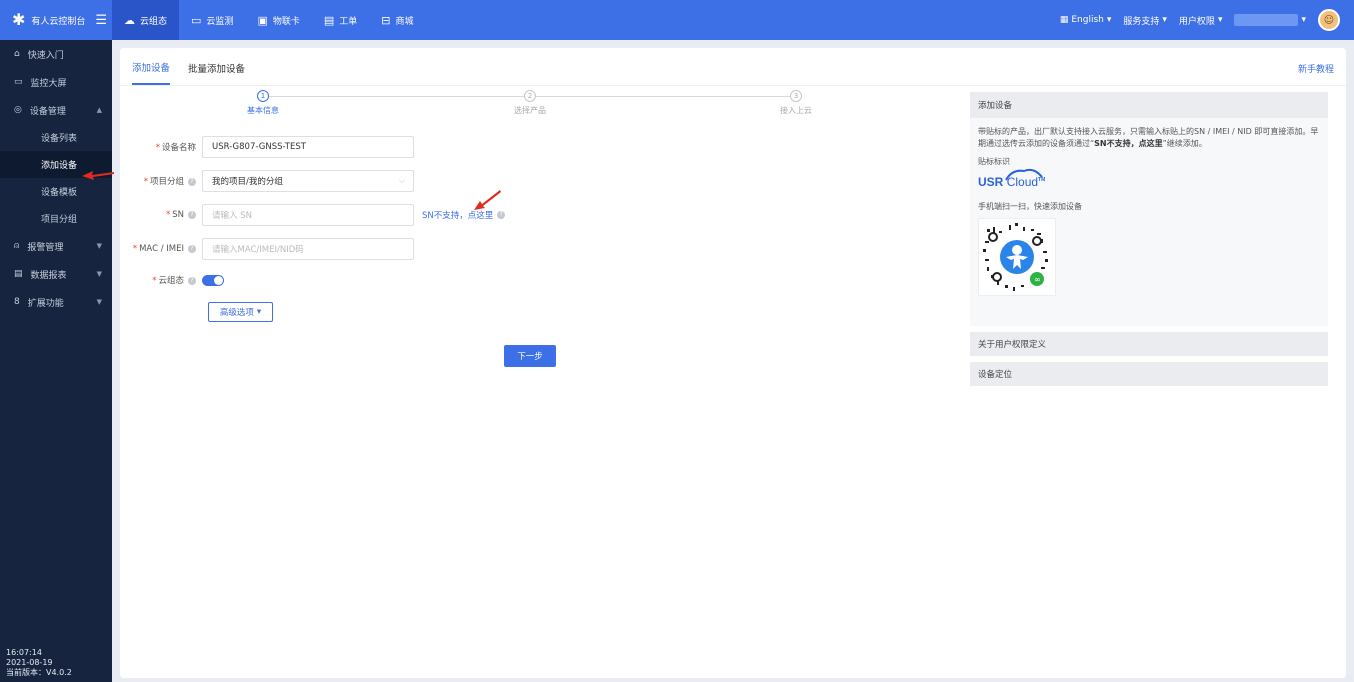 The width and height of the screenshot is (1354, 682). What do you see at coordinates (796, 110) in the screenshot?
I see `step-label: 接入上云` at bounding box center [796, 110].